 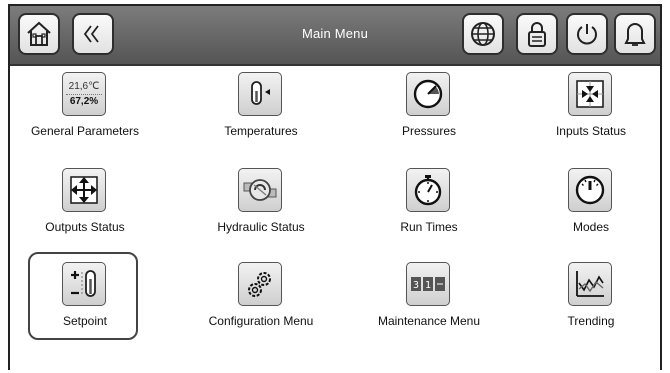 I want to click on menu-label: General Parameters, so click(x=85, y=131).